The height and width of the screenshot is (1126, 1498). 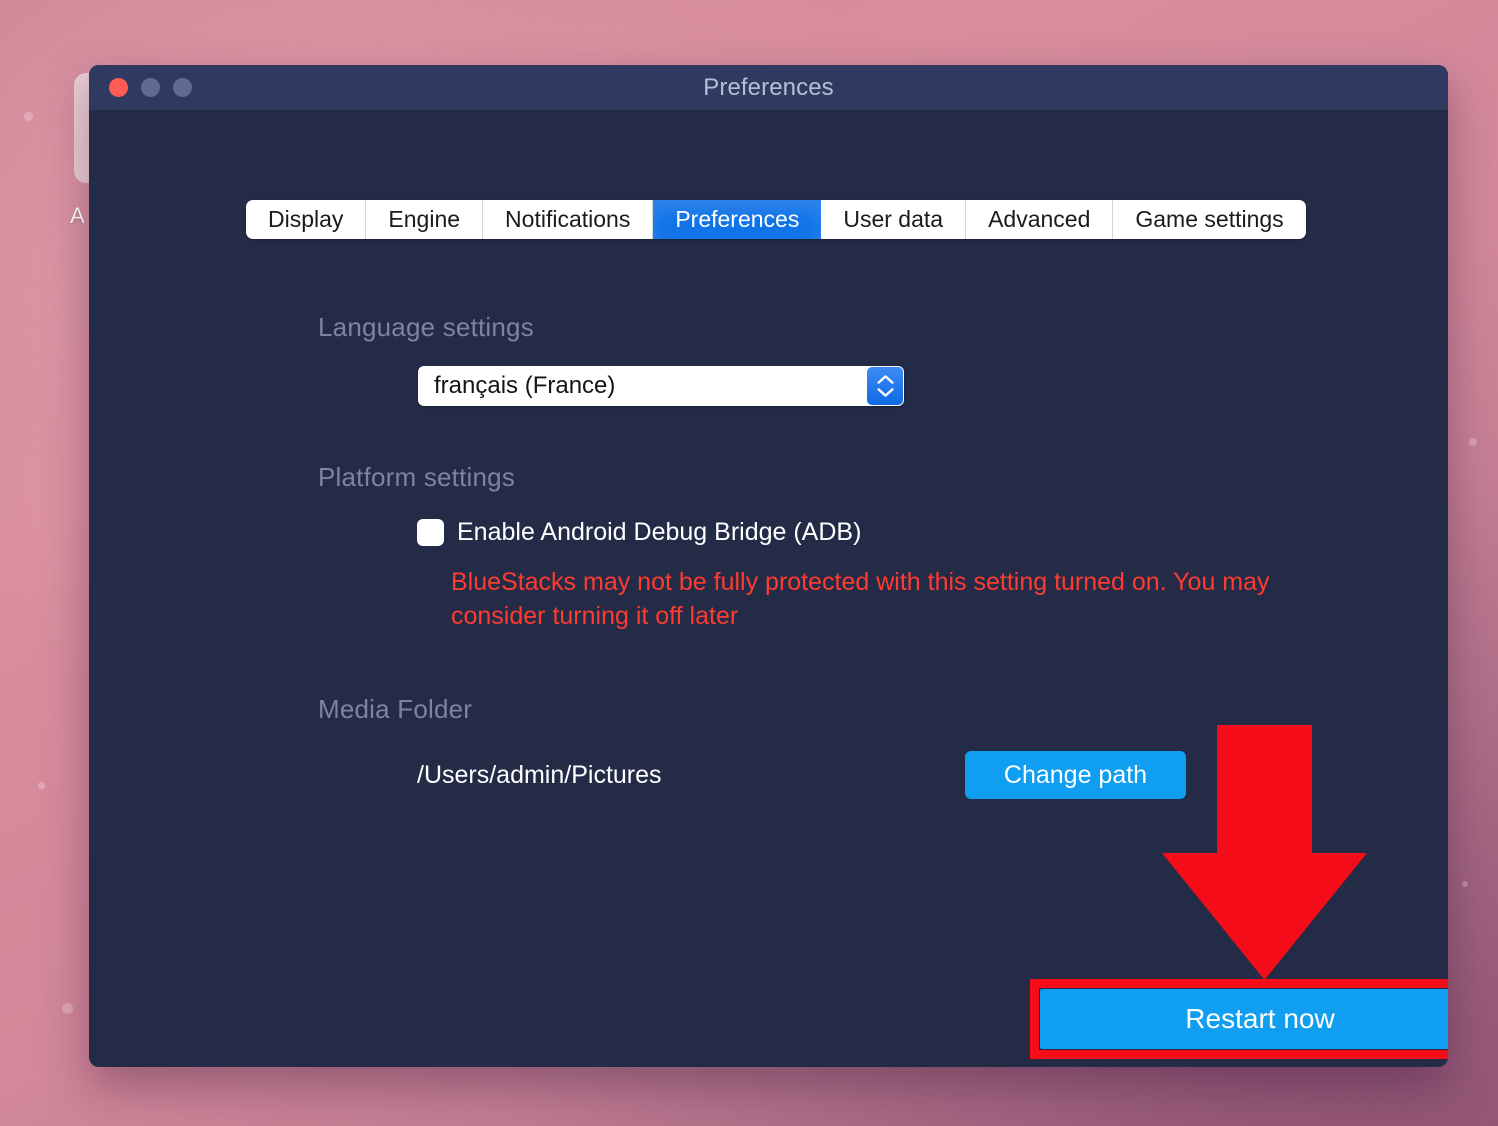 I want to click on tab-display: Display, so click(x=306, y=219).